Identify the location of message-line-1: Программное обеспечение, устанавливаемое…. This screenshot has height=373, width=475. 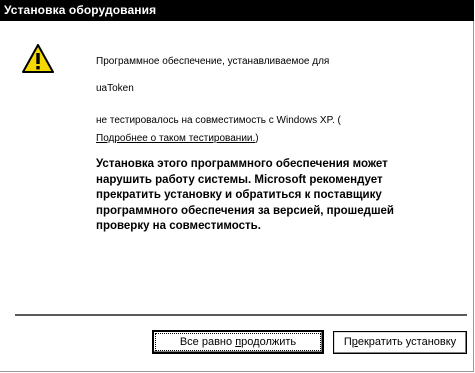
(213, 61).